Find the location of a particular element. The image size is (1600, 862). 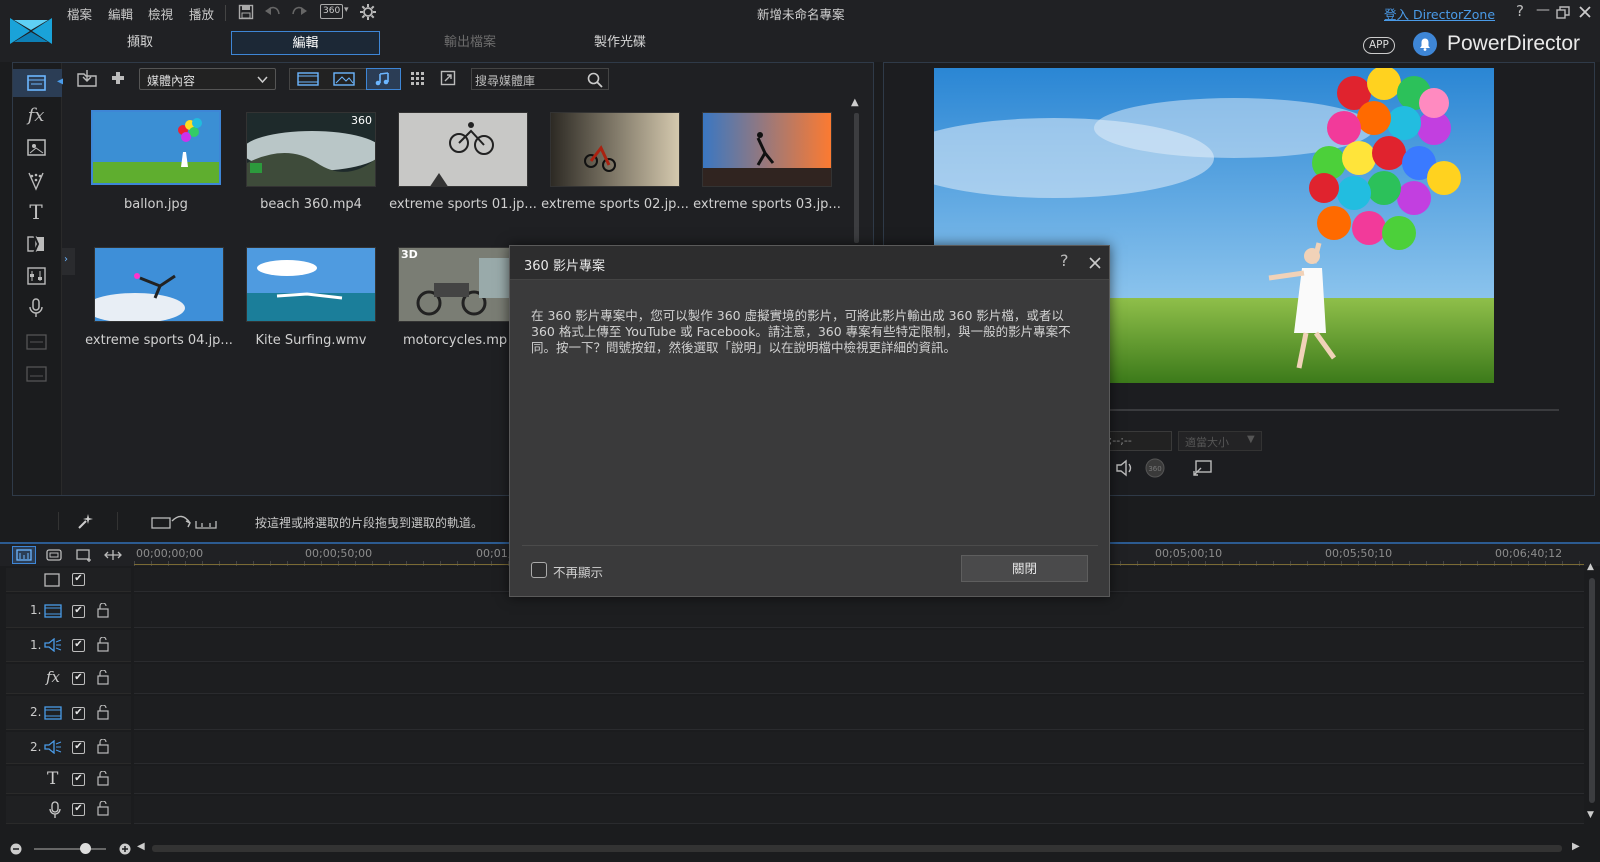

undock-icon is located at coordinates (1203, 468).